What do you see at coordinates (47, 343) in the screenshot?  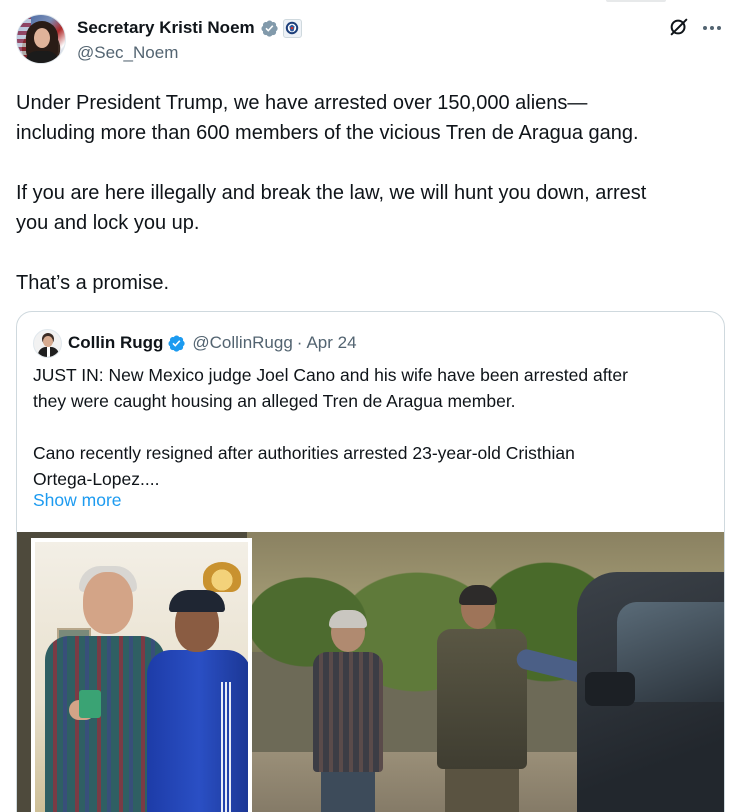 I see `quoted-author-avatar` at bounding box center [47, 343].